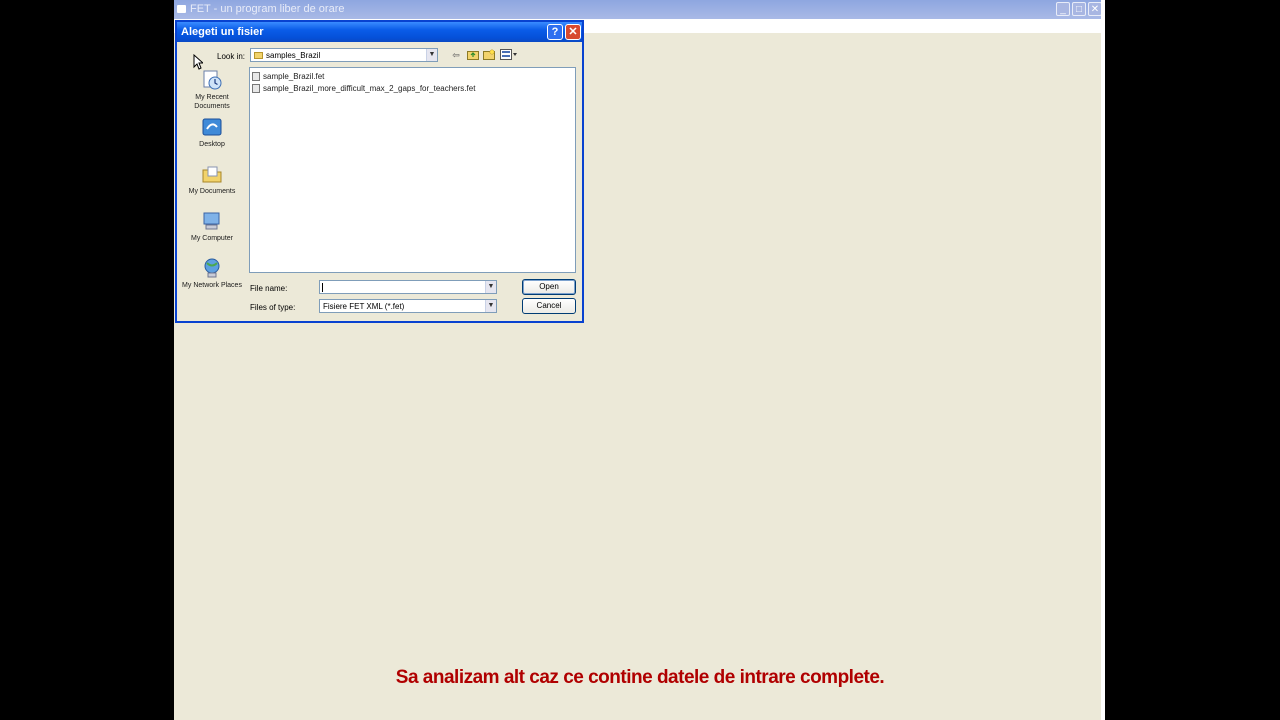 The height and width of the screenshot is (720, 1280). What do you see at coordinates (489, 55) in the screenshot?
I see `new-folder-icon` at bounding box center [489, 55].